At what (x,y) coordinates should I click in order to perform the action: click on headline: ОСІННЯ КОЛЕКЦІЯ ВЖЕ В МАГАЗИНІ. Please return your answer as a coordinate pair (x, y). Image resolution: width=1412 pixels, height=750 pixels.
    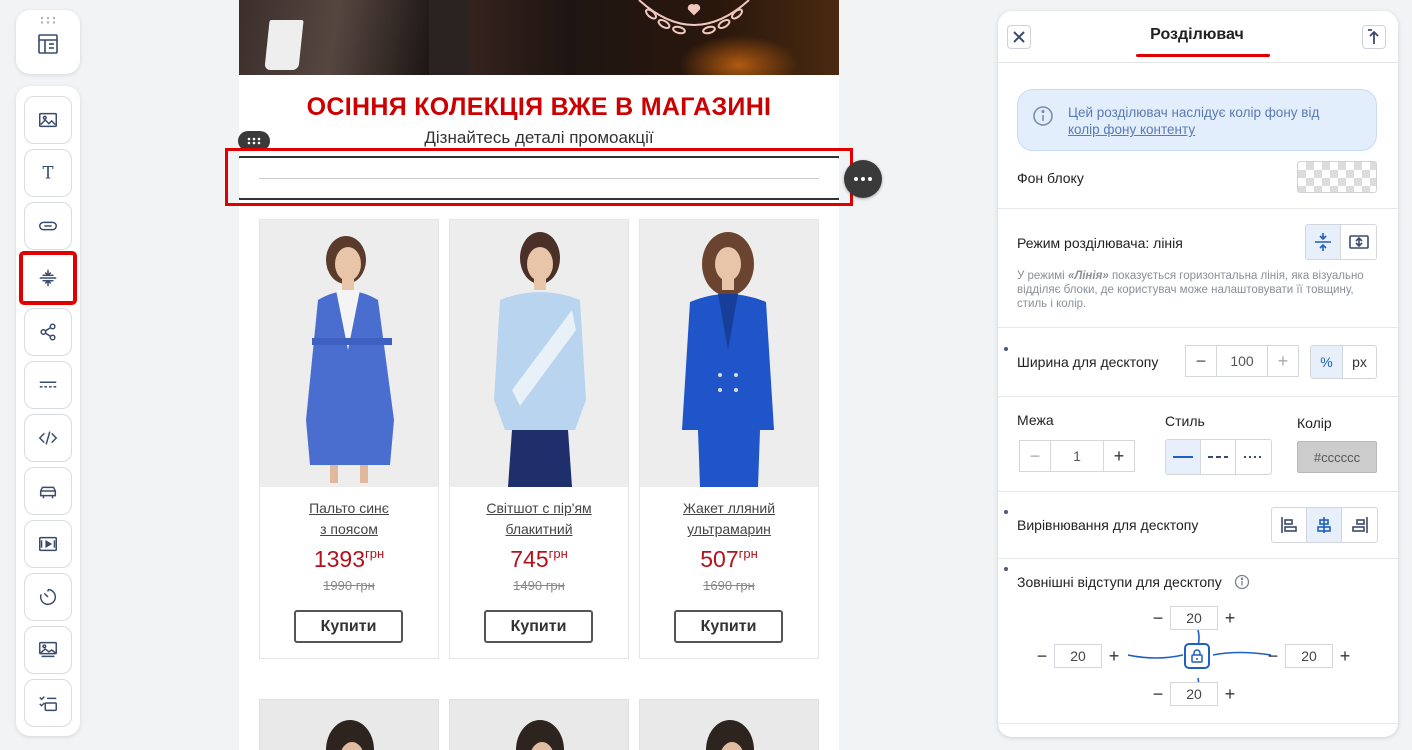
    Looking at the image, I should click on (539, 107).